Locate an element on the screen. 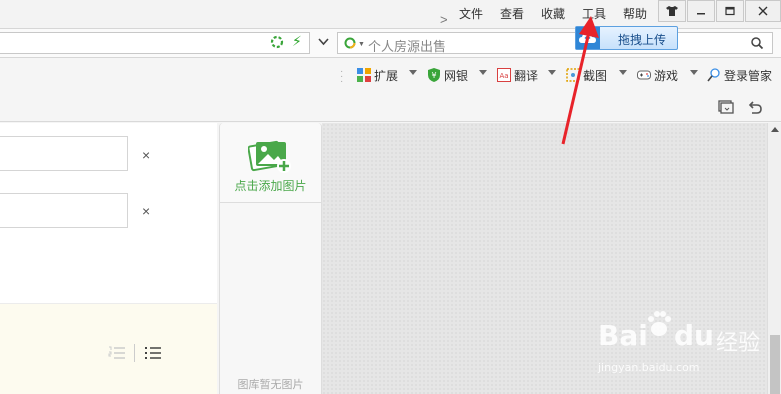  toolbar-login-manager: 登录管家 is located at coordinates (739, 75).